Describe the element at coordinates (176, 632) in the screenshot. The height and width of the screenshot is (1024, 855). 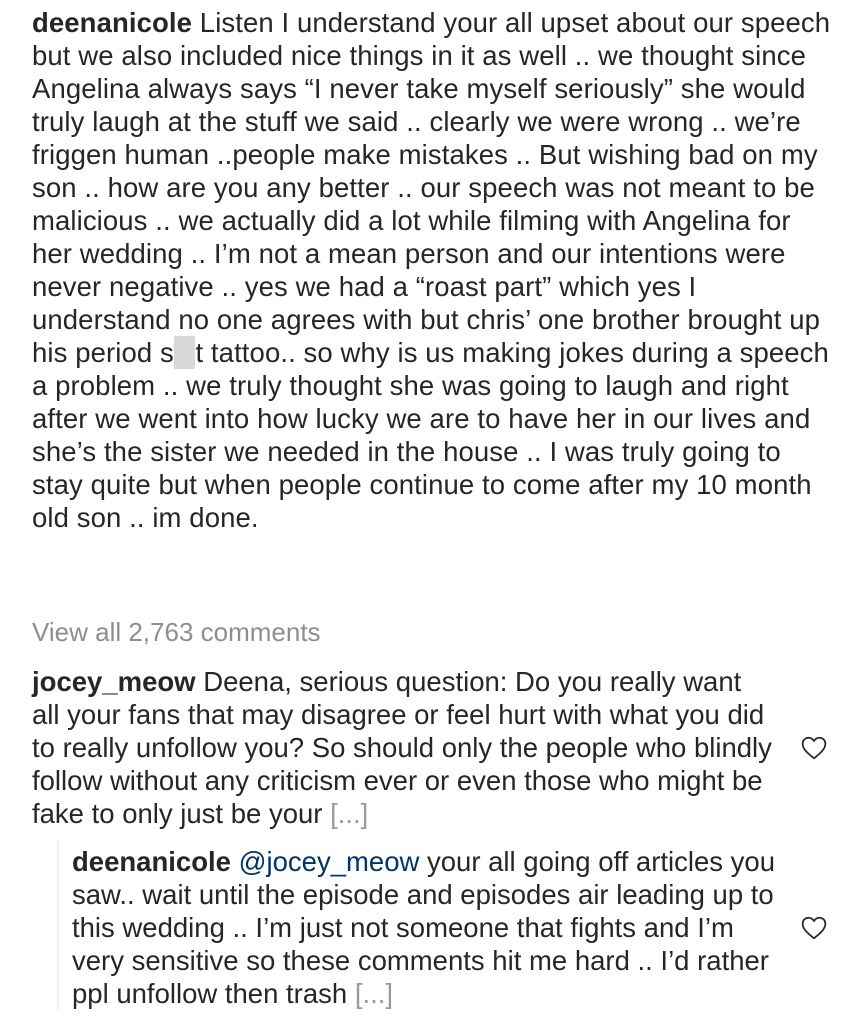
I see `view-all-comments-link: View all 2,763 comments` at that location.